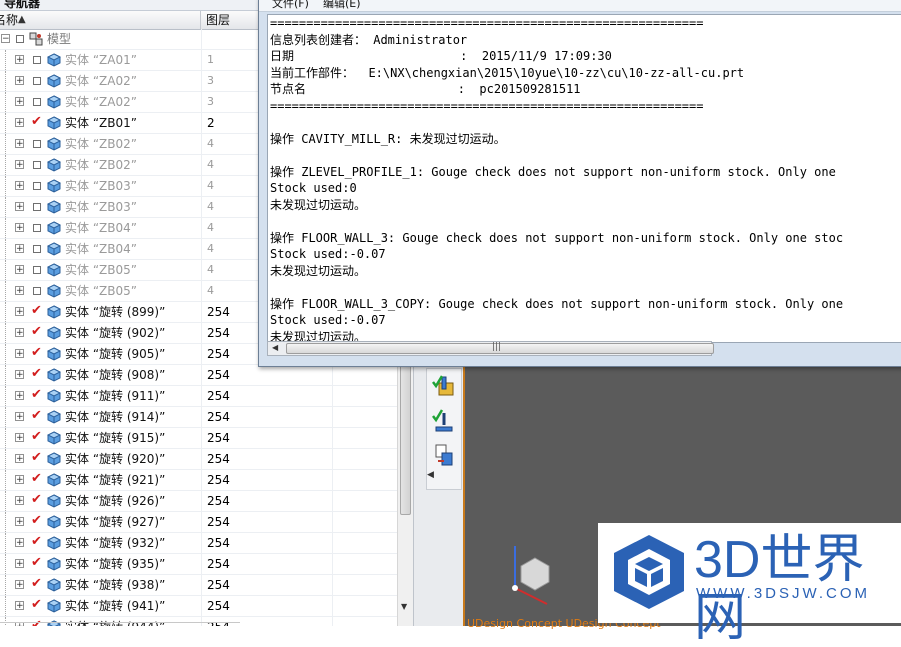 The height and width of the screenshot is (647, 901). I want to click on collapse-icon: −, so click(5, 39).